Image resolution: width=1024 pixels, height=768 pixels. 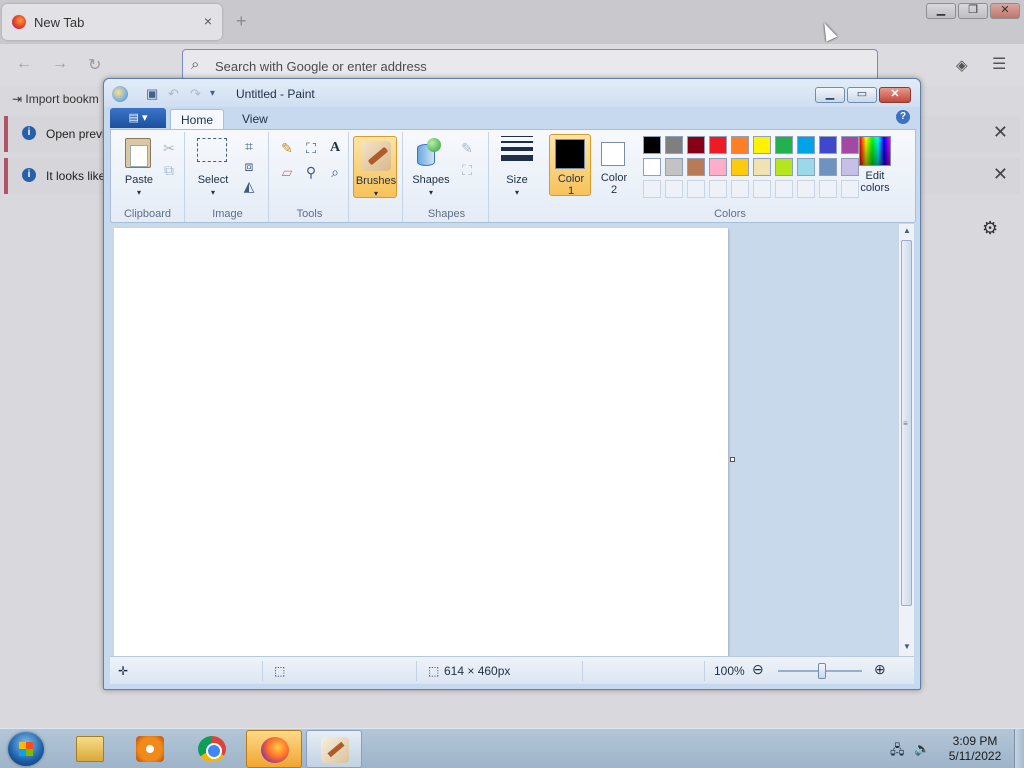 I want to click on crop-icon: ⌗, so click(x=249, y=146).